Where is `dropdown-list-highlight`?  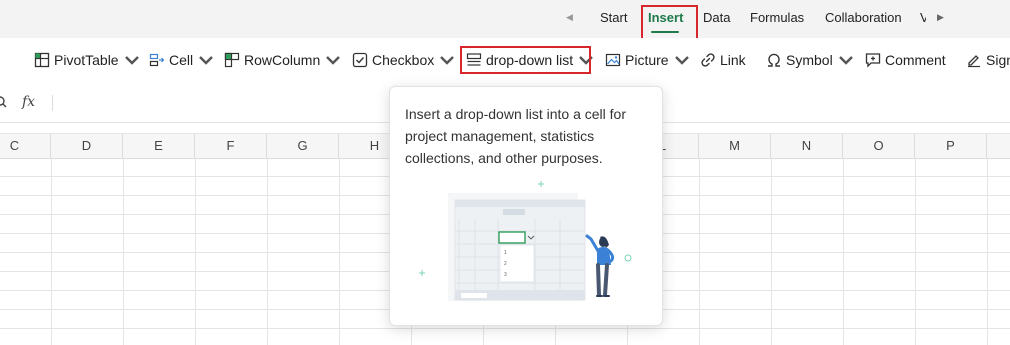
dropdown-list-highlight is located at coordinates (525, 60).